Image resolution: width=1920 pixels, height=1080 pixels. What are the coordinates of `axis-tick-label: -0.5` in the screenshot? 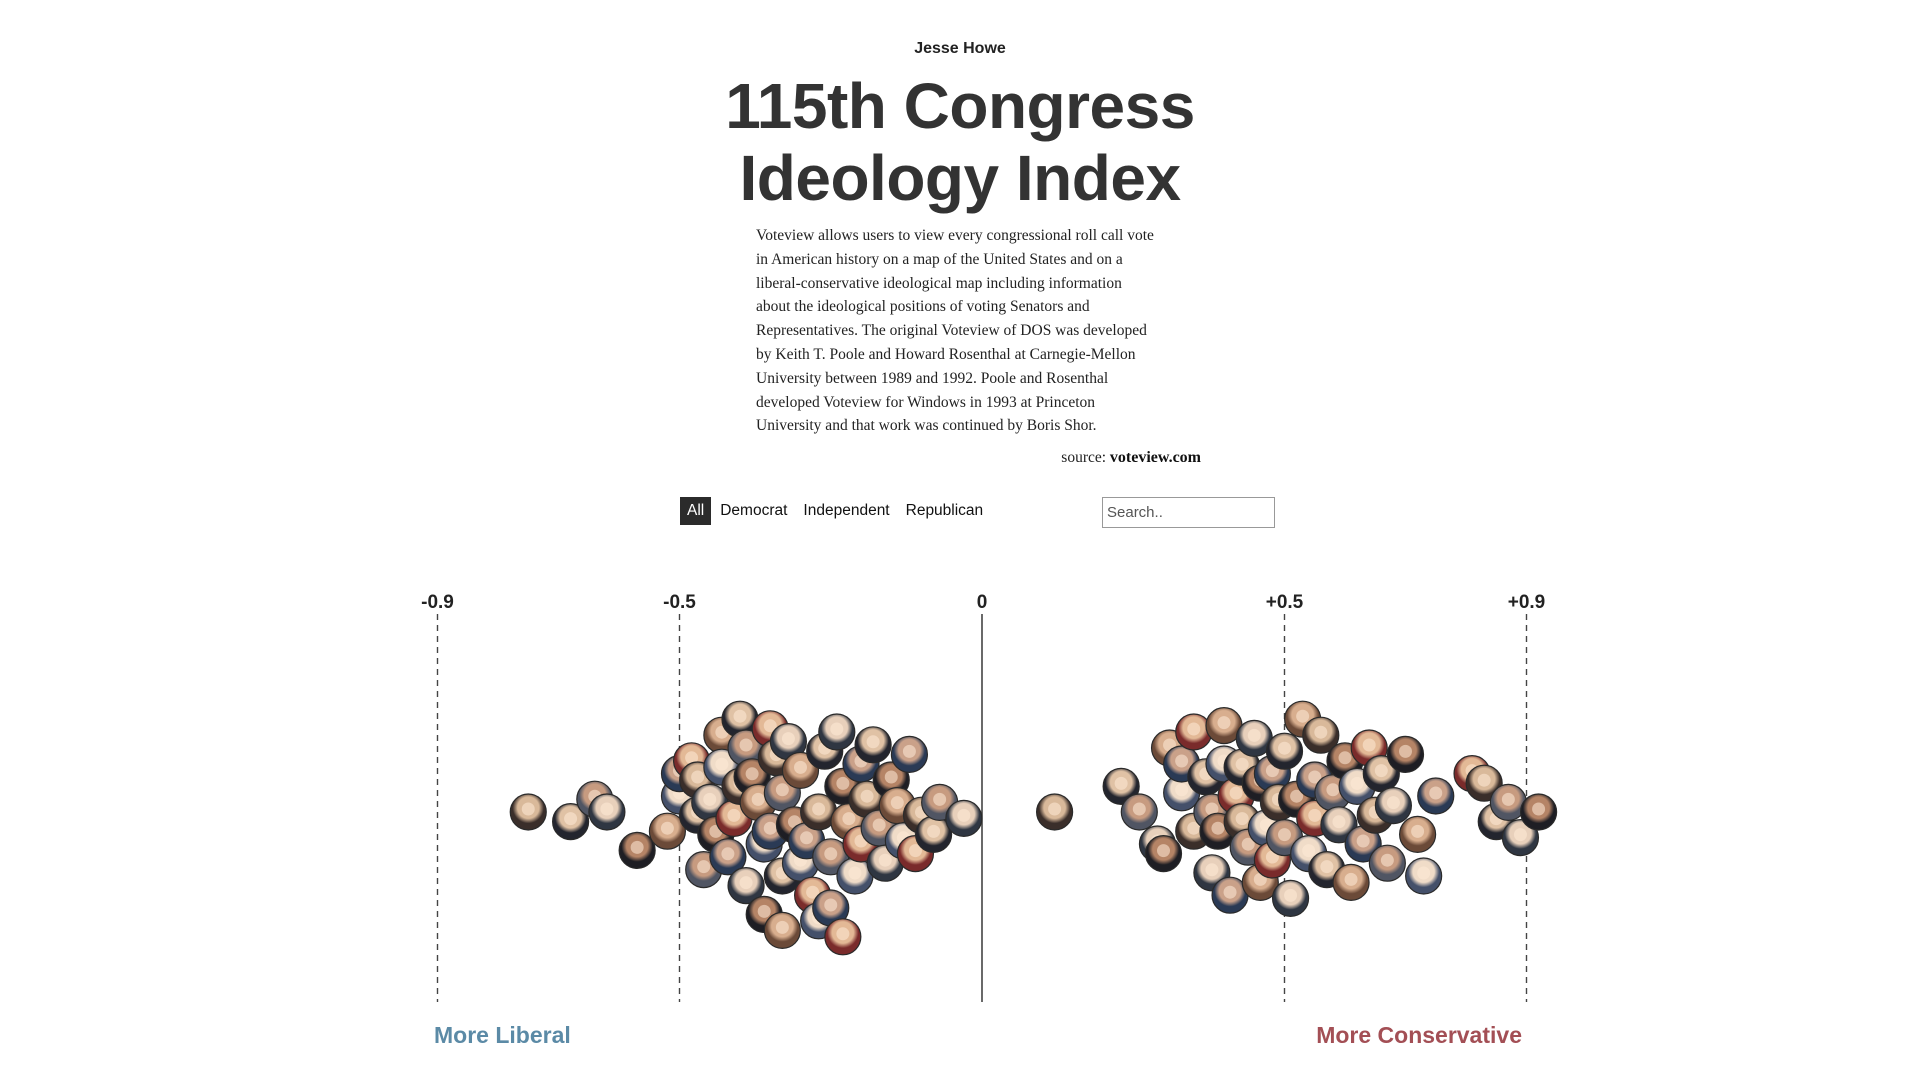 It's located at (679, 602).